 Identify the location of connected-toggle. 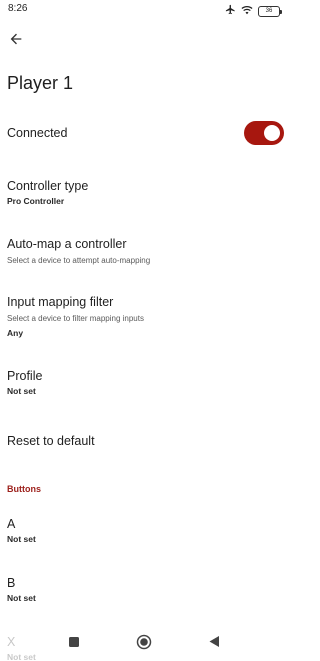
(264, 133).